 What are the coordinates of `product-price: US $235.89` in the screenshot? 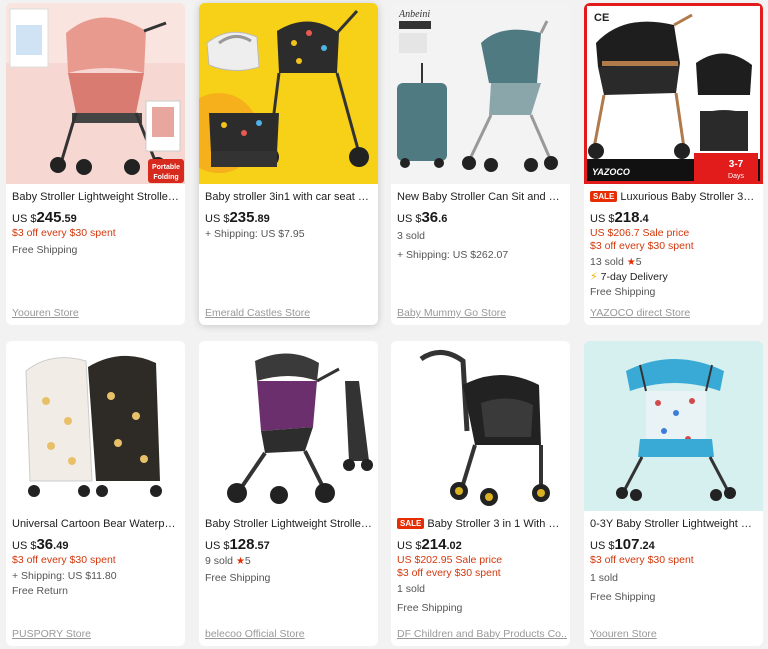 It's located at (237, 217).